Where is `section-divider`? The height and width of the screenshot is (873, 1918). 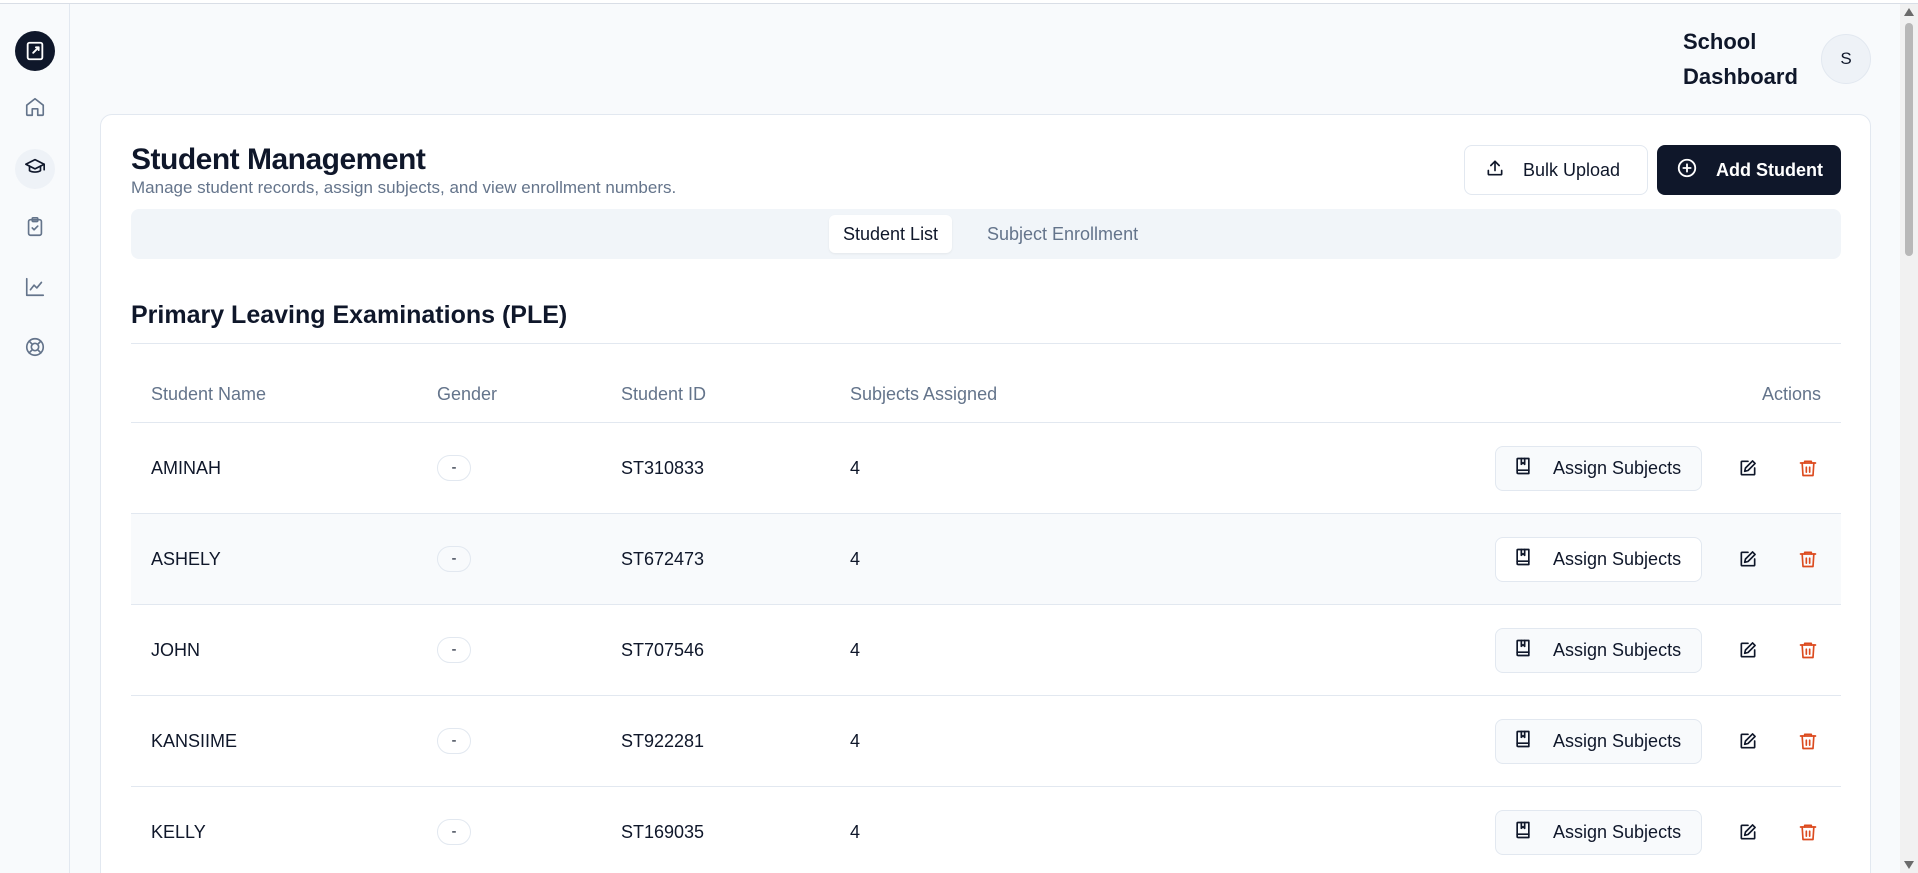
section-divider is located at coordinates (986, 343).